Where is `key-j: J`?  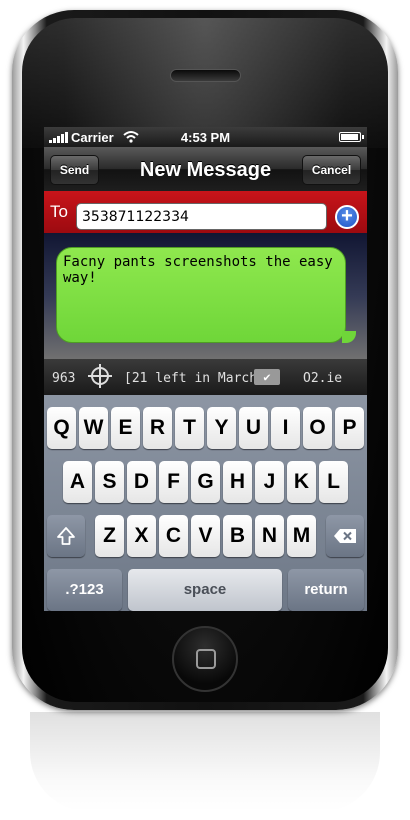
key-j: J is located at coordinates (269, 482).